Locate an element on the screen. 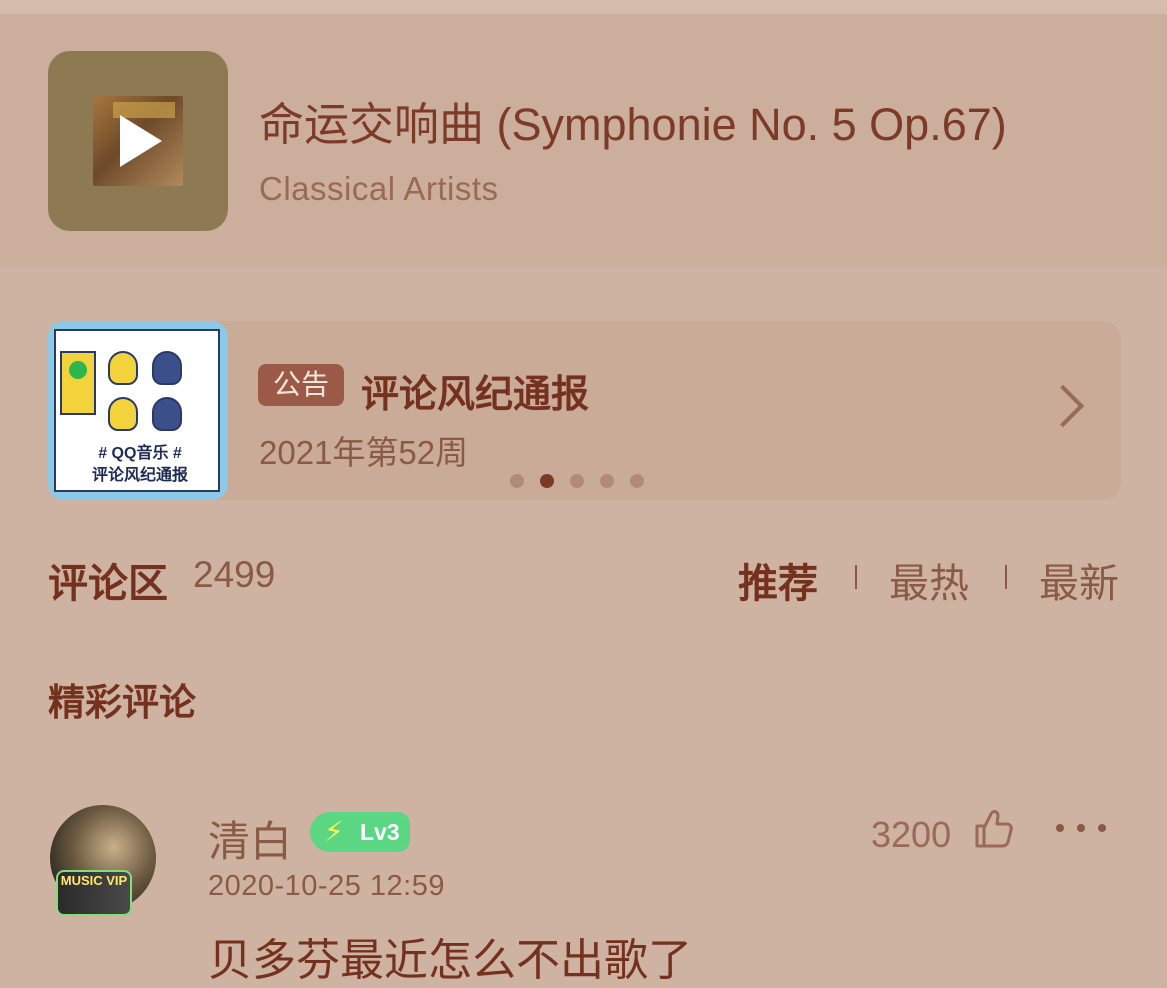 Image resolution: width=1167 pixels, height=988 pixels. notice-title: 评论风纪通报 is located at coordinates (475, 395).